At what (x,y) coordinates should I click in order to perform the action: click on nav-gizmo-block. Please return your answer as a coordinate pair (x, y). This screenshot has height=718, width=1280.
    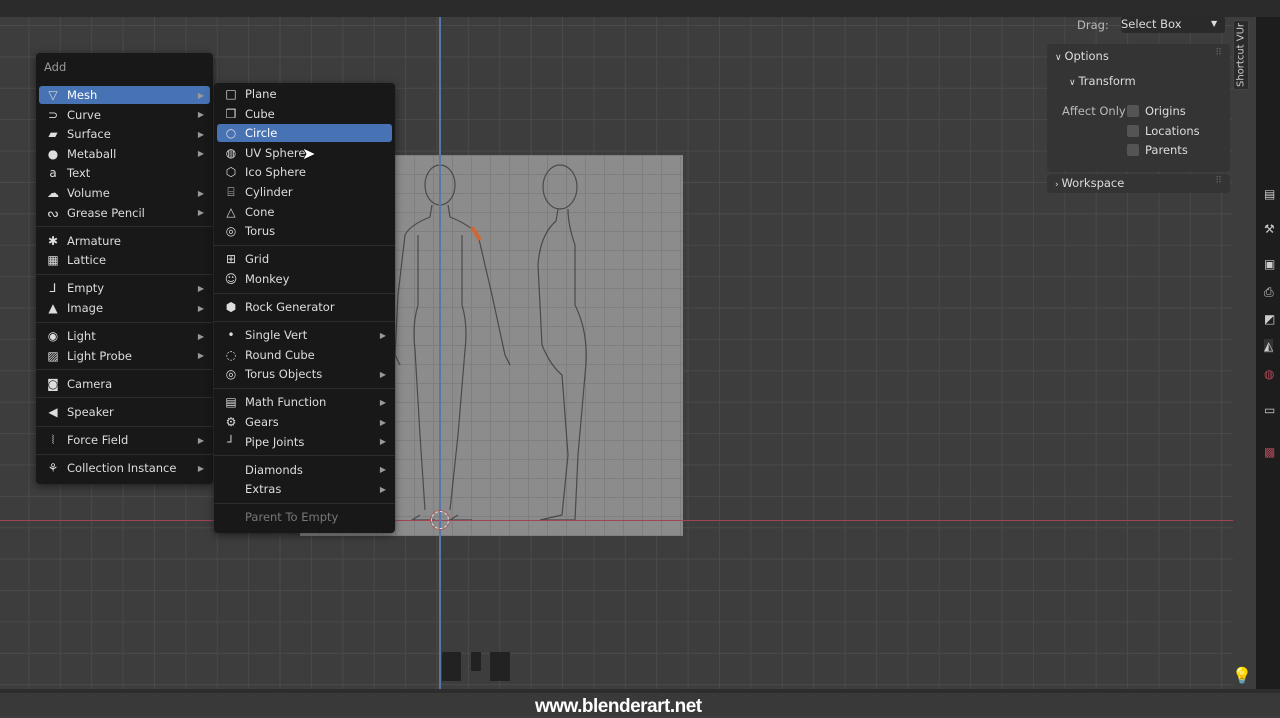
    Looking at the image, I should click on (476, 661).